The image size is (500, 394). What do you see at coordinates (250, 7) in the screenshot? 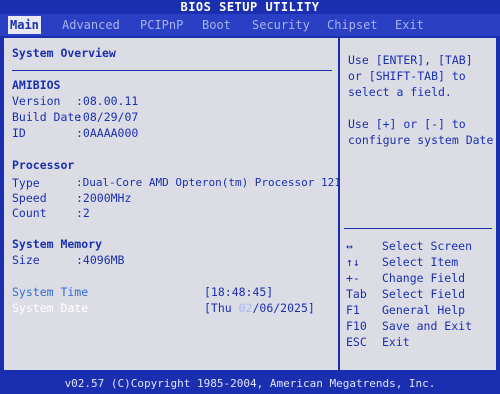
I see `bios-title: BIOS SETUP UTILITY` at bounding box center [250, 7].